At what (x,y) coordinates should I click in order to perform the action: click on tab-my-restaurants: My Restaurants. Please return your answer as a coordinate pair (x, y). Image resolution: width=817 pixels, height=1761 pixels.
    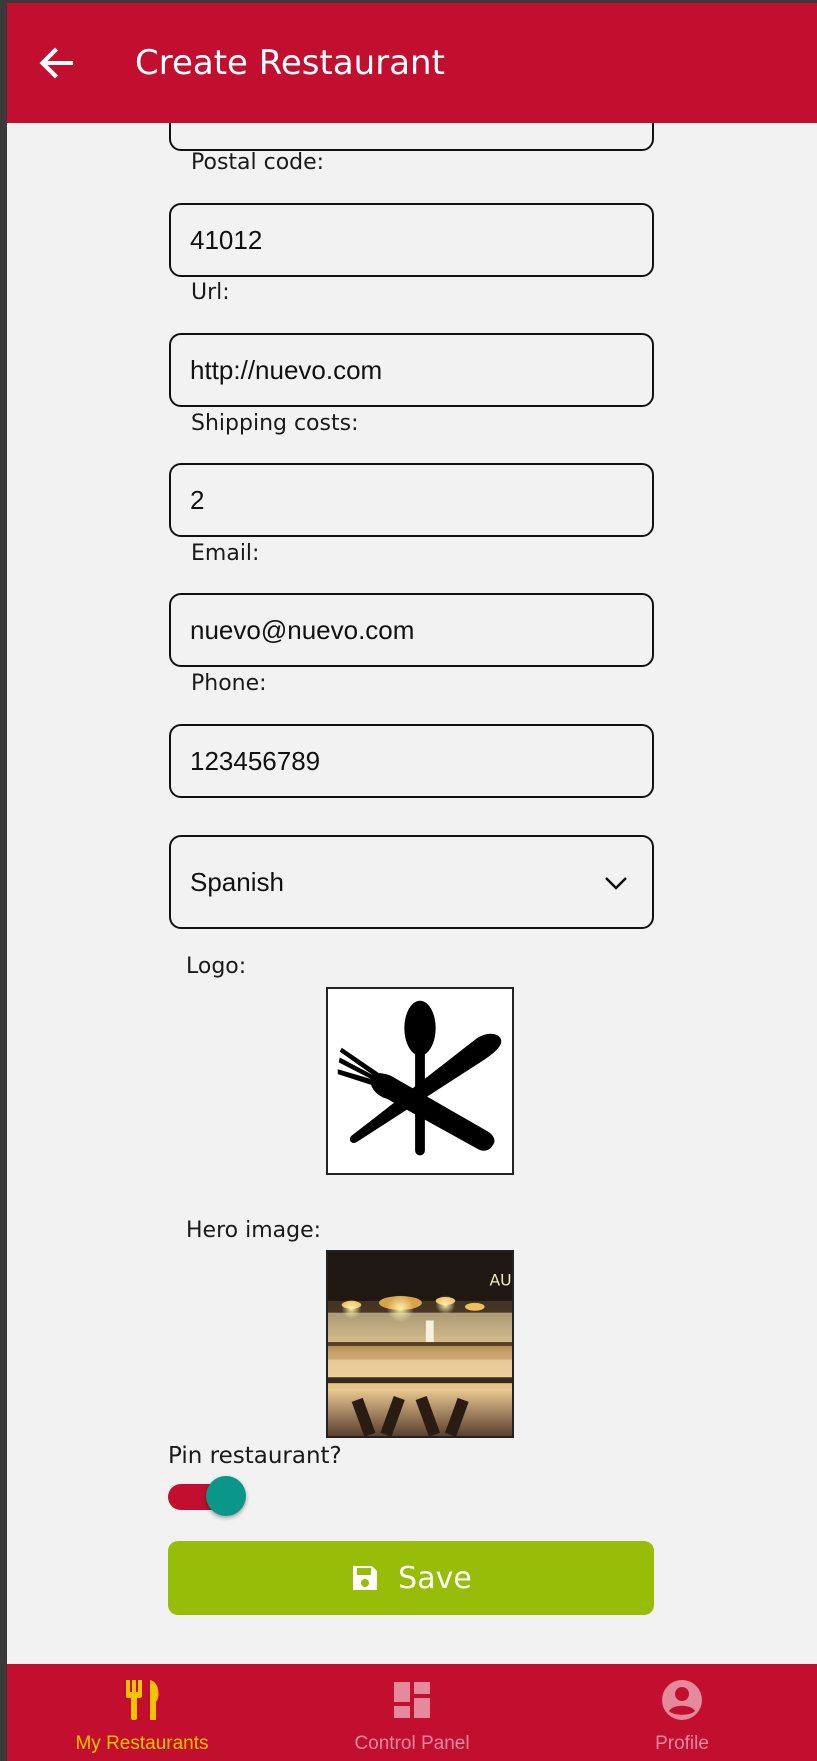
    Looking at the image, I should click on (142, 1712).